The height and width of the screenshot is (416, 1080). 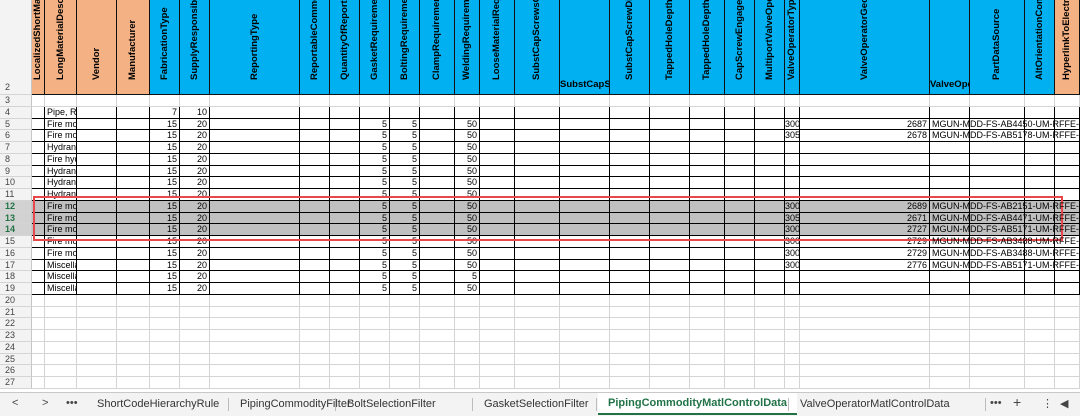 I want to click on column-header: Vendor, so click(x=97, y=47).